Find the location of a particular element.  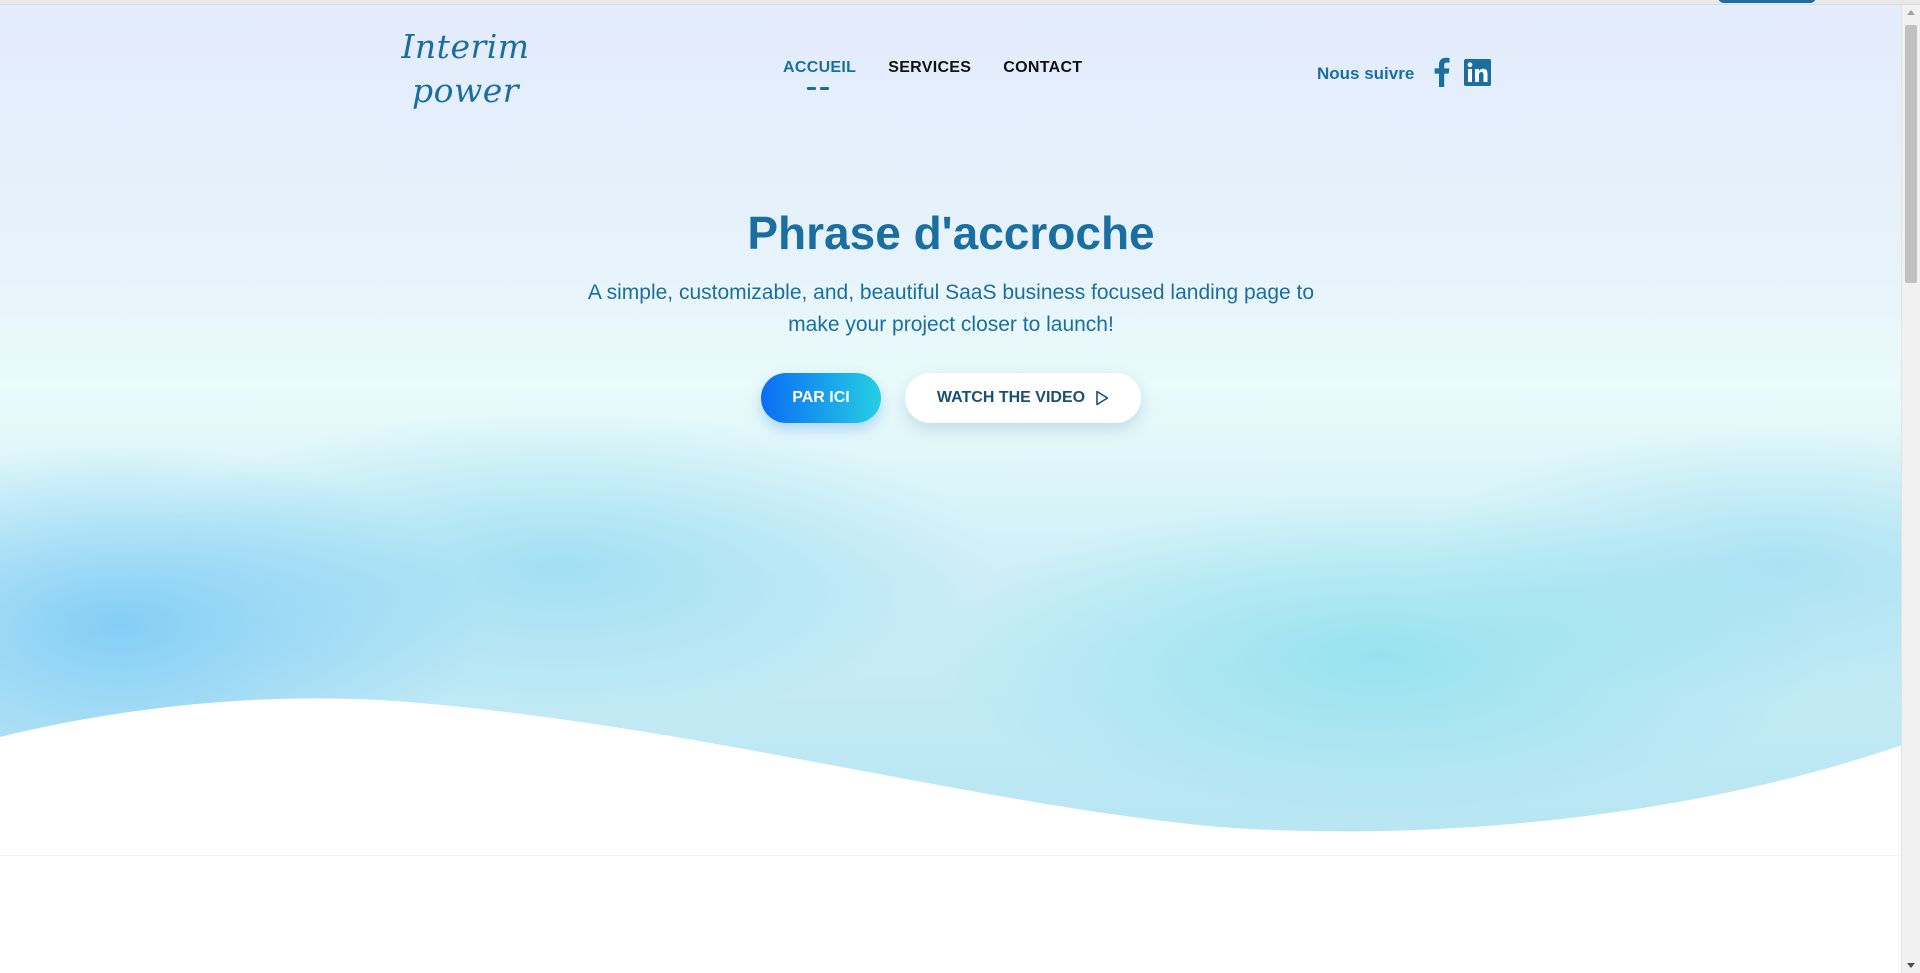

hero-headline: Phrase d'accroche is located at coordinates (951, 233).